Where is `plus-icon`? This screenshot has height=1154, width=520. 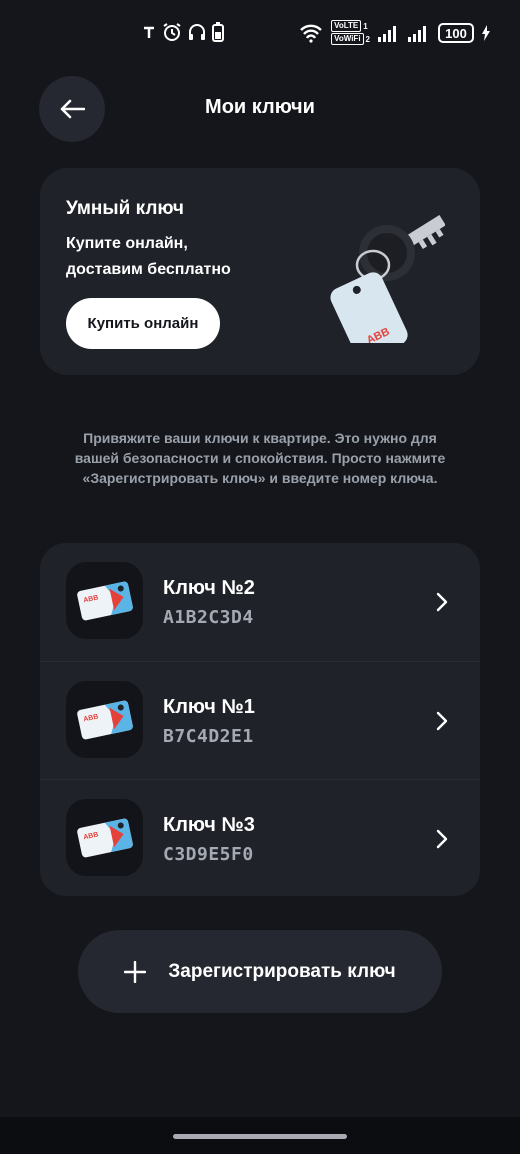
plus-icon is located at coordinates (135, 971).